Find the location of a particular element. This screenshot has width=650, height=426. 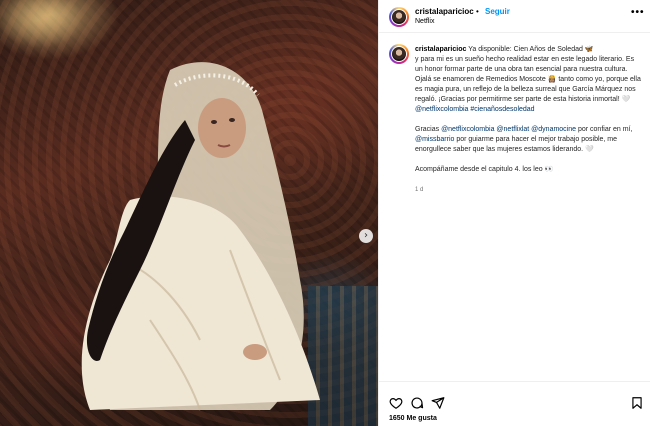

caption-username: cristalaparicioc is located at coordinates (440, 49).